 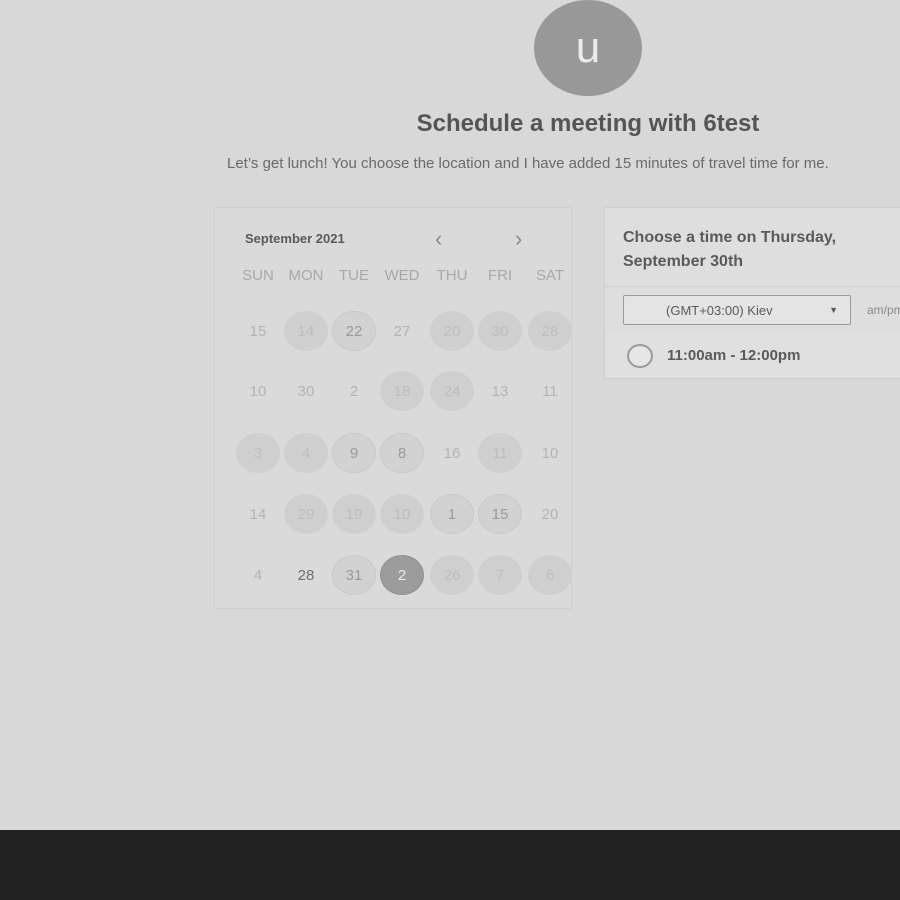 What do you see at coordinates (883, 310) in the screenshot?
I see `time-format-toggle: am/pm` at bounding box center [883, 310].